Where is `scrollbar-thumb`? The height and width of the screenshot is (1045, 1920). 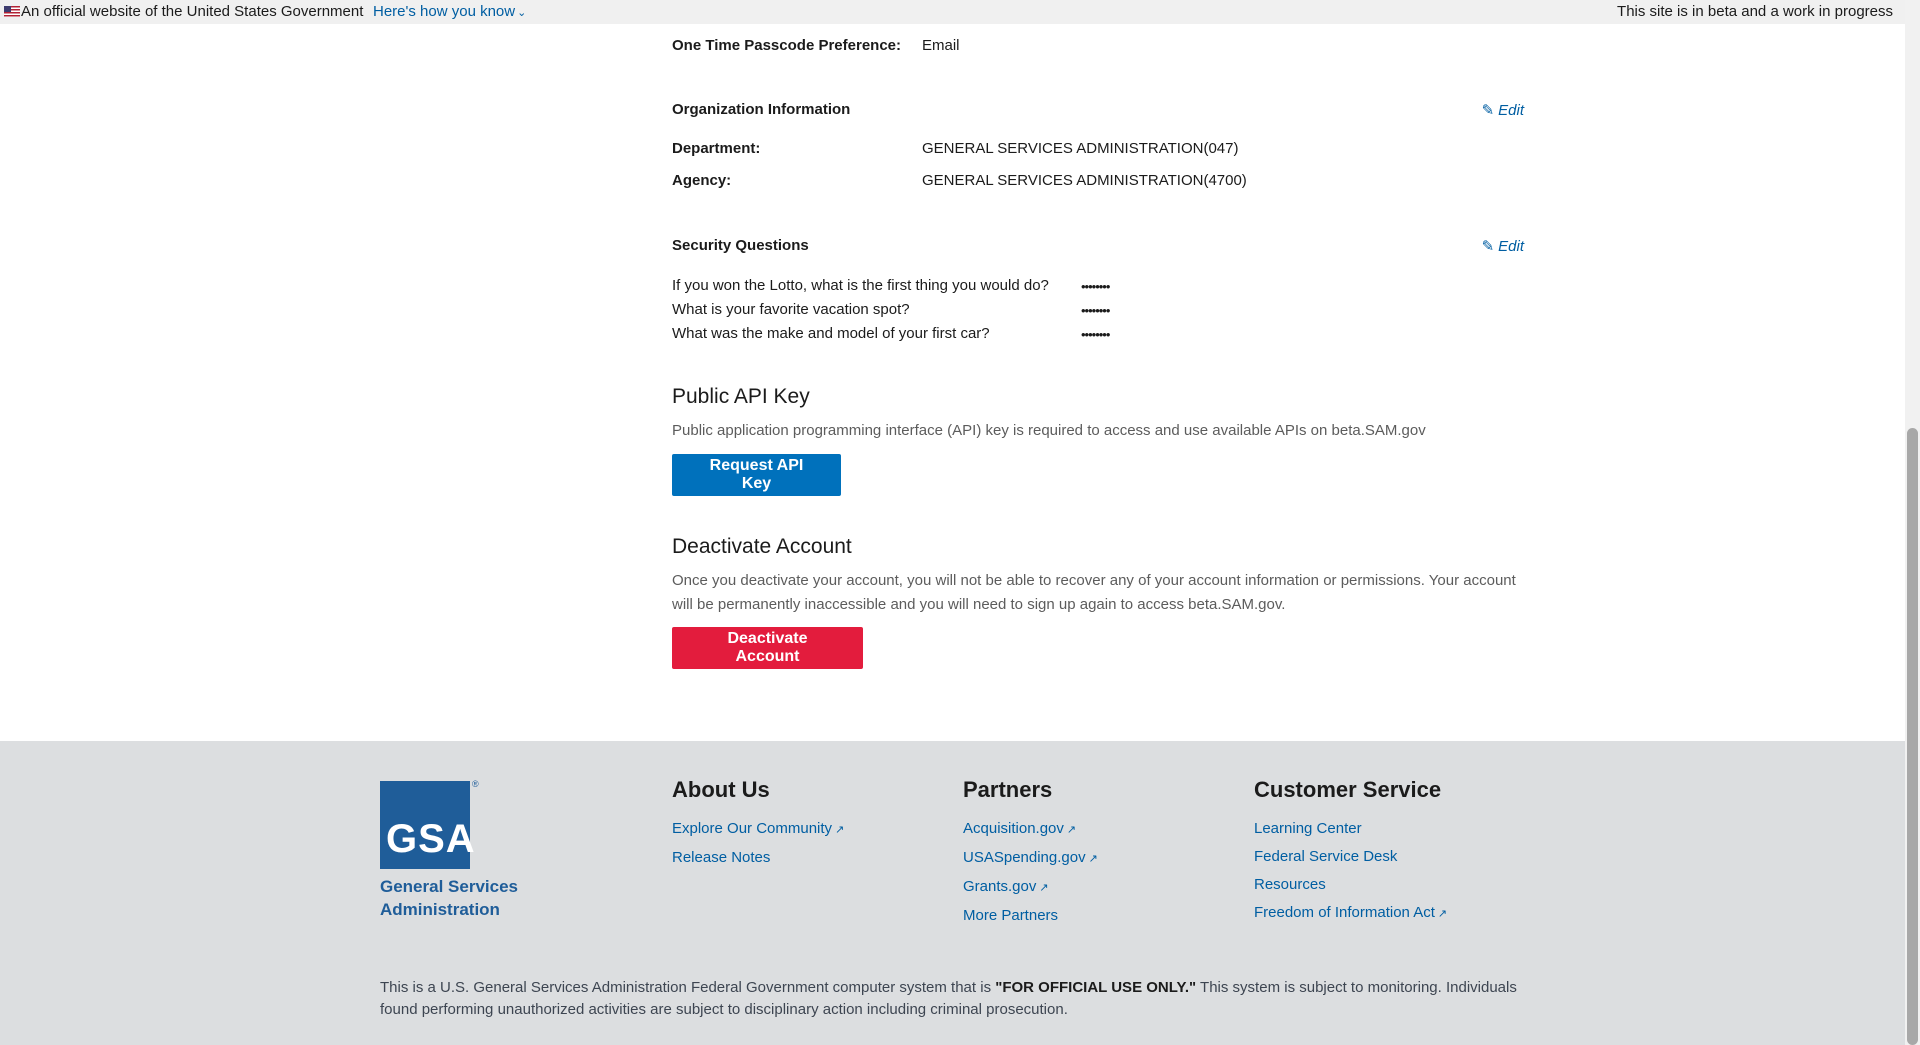 scrollbar-thumb is located at coordinates (1912, 736).